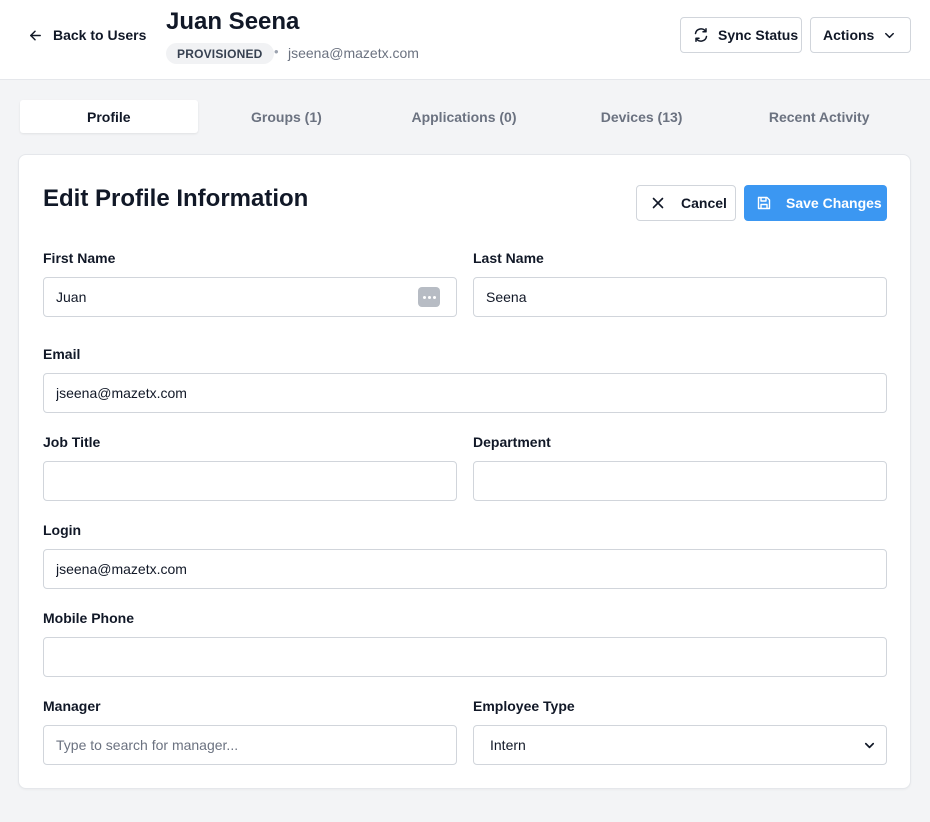  I want to click on tab-groups: Groups (1), so click(287, 116).